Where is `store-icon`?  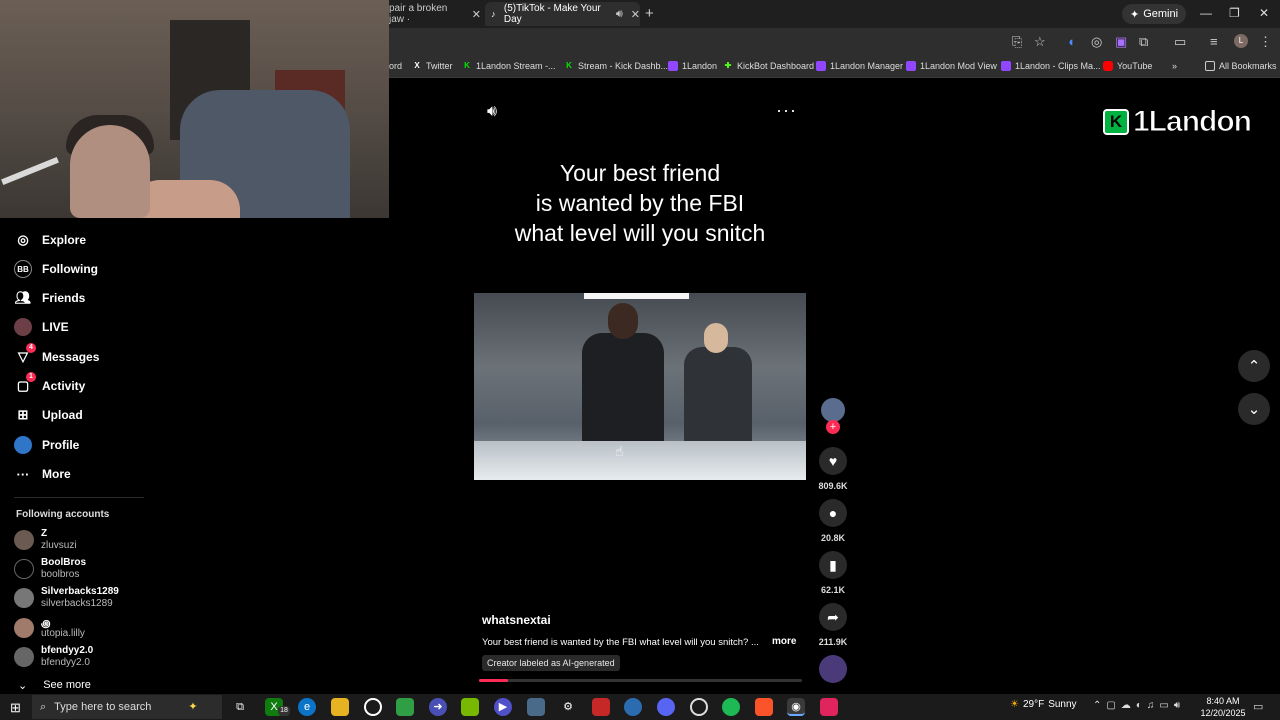
store-icon is located at coordinates (405, 707).